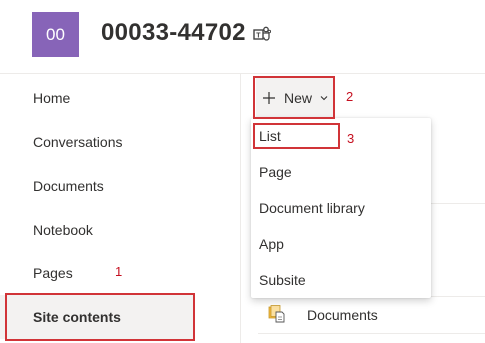 This screenshot has width=485, height=343. What do you see at coordinates (119, 271) in the screenshot?
I see `annotation-number: 1` at bounding box center [119, 271].